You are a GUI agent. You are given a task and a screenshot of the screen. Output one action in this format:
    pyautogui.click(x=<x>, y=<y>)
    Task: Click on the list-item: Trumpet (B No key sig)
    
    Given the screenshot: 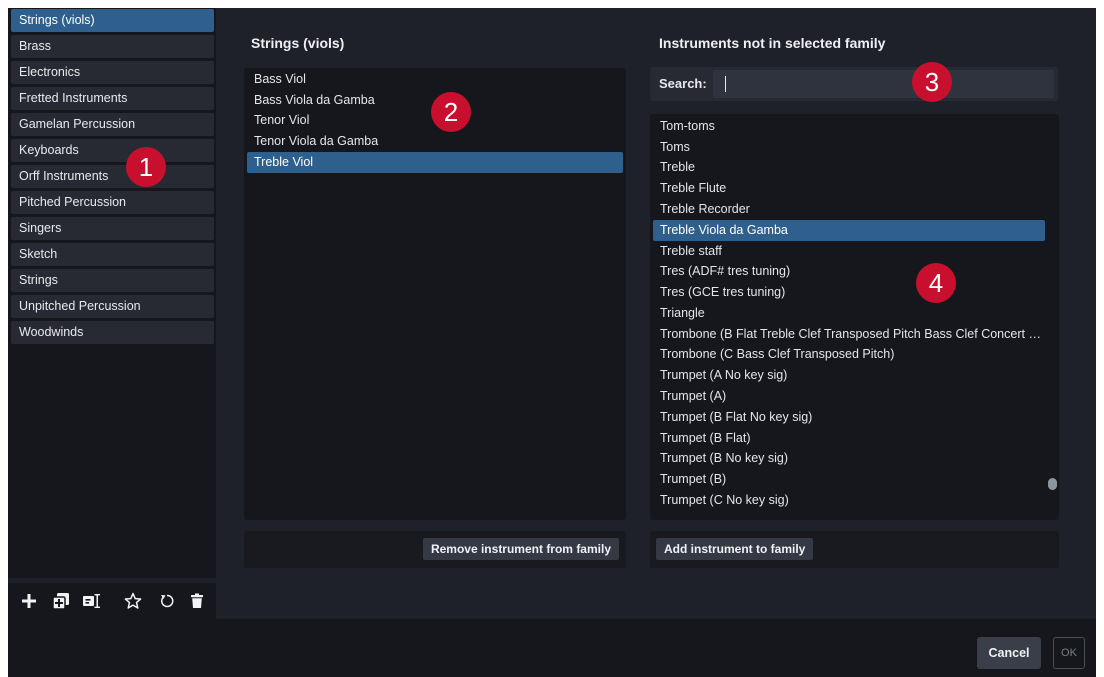 What is the action you would take?
    pyautogui.click(x=849, y=458)
    